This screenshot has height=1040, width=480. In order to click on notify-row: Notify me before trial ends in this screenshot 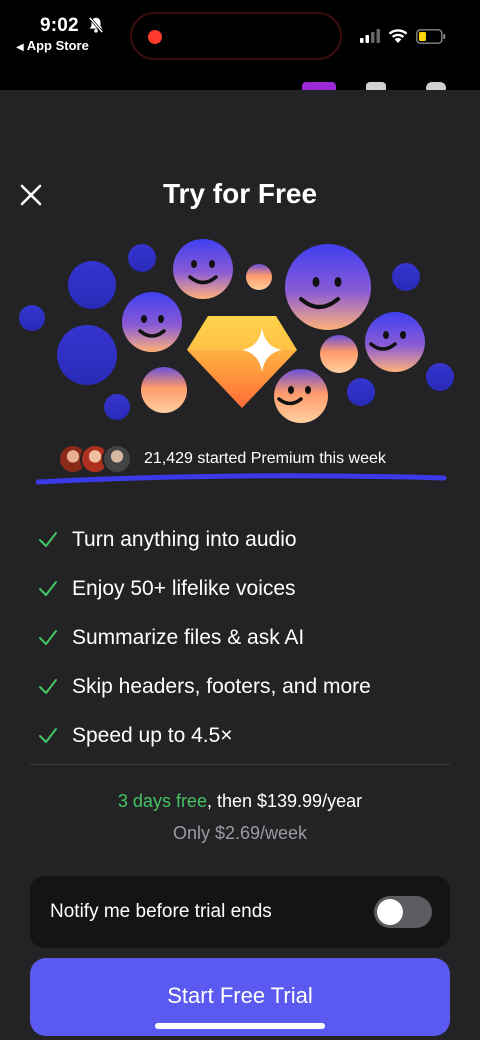, I will do `click(240, 912)`.